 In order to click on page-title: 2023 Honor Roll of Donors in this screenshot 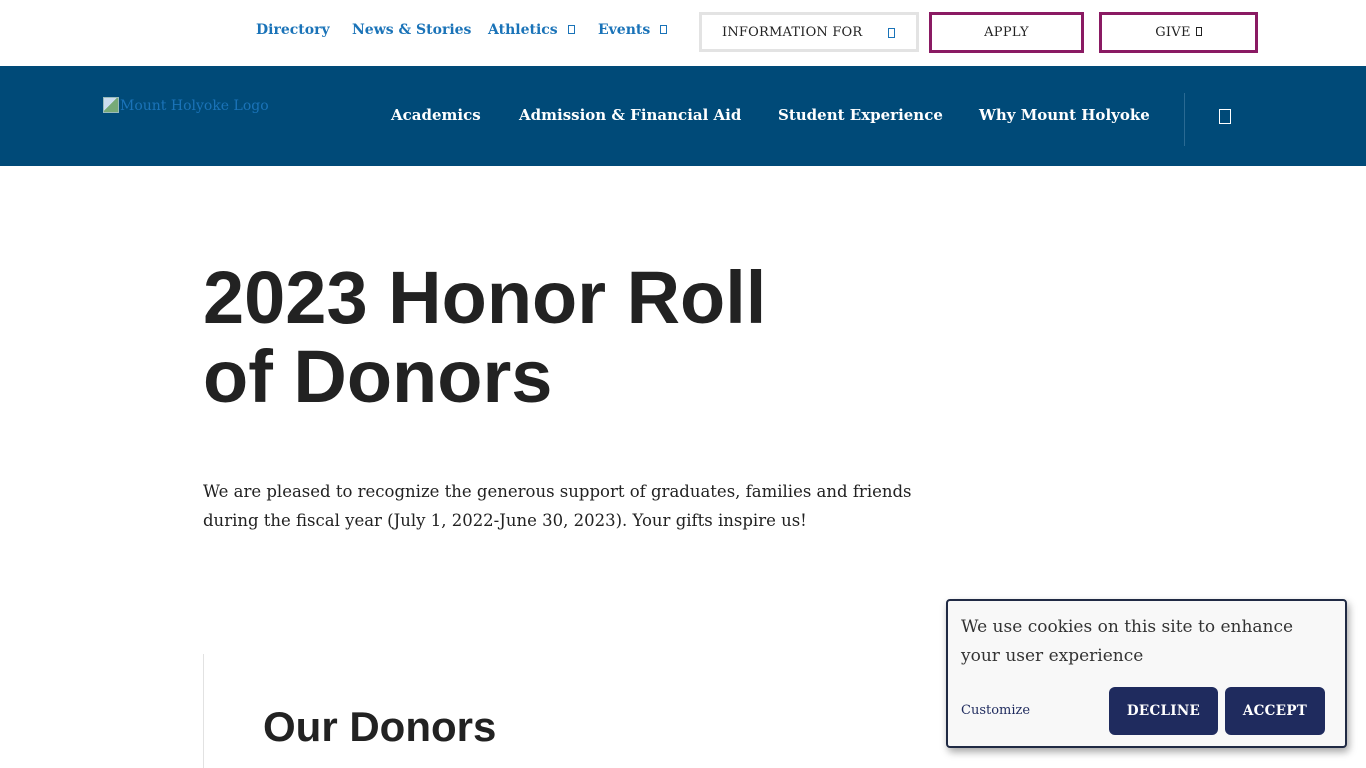, I will do `click(553, 337)`.